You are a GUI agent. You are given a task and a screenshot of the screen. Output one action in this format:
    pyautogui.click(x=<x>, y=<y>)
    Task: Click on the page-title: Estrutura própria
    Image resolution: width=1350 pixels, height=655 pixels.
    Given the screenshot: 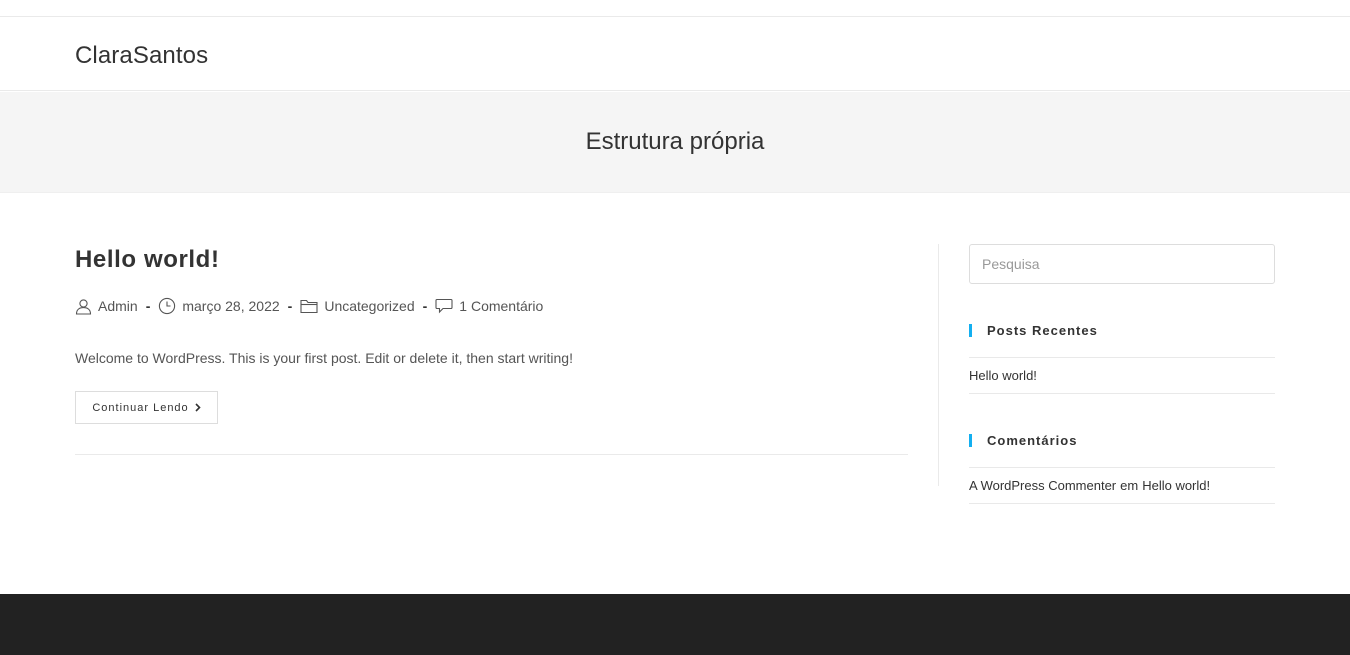 What is the action you would take?
    pyautogui.click(x=675, y=141)
    